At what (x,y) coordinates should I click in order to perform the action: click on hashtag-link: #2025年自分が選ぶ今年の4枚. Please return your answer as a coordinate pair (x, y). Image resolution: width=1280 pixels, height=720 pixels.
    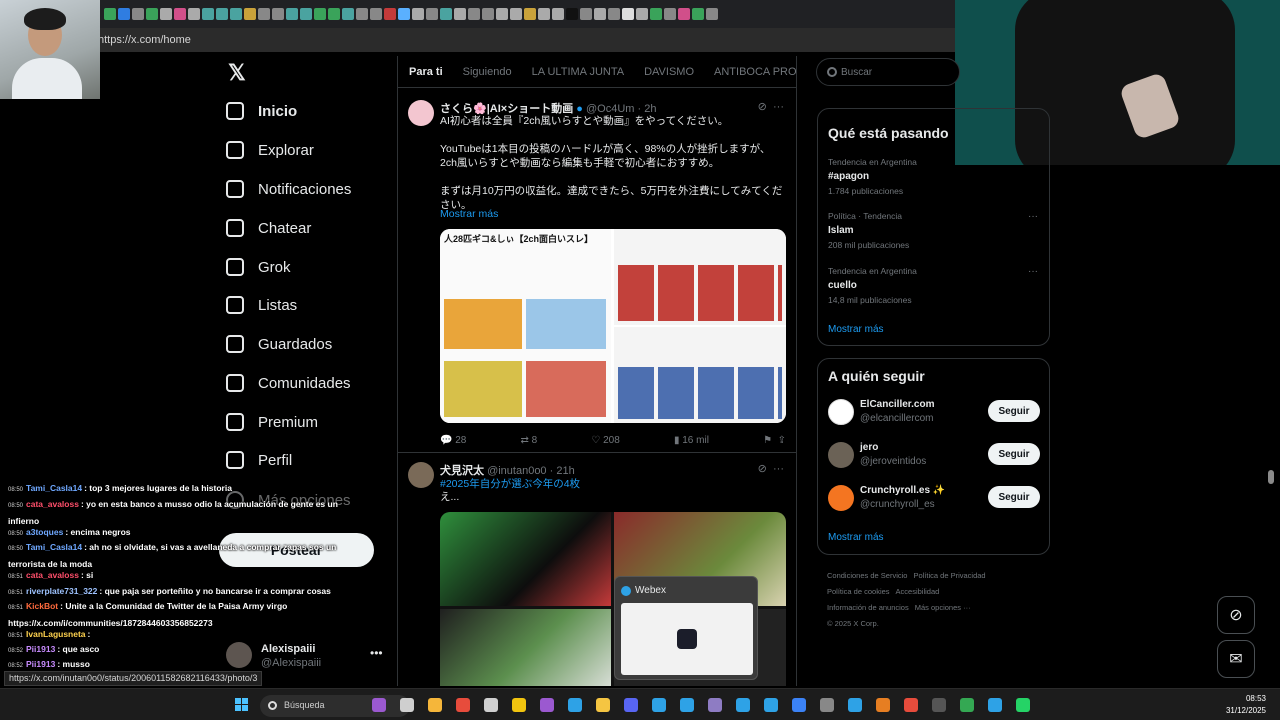
    Looking at the image, I should click on (510, 483).